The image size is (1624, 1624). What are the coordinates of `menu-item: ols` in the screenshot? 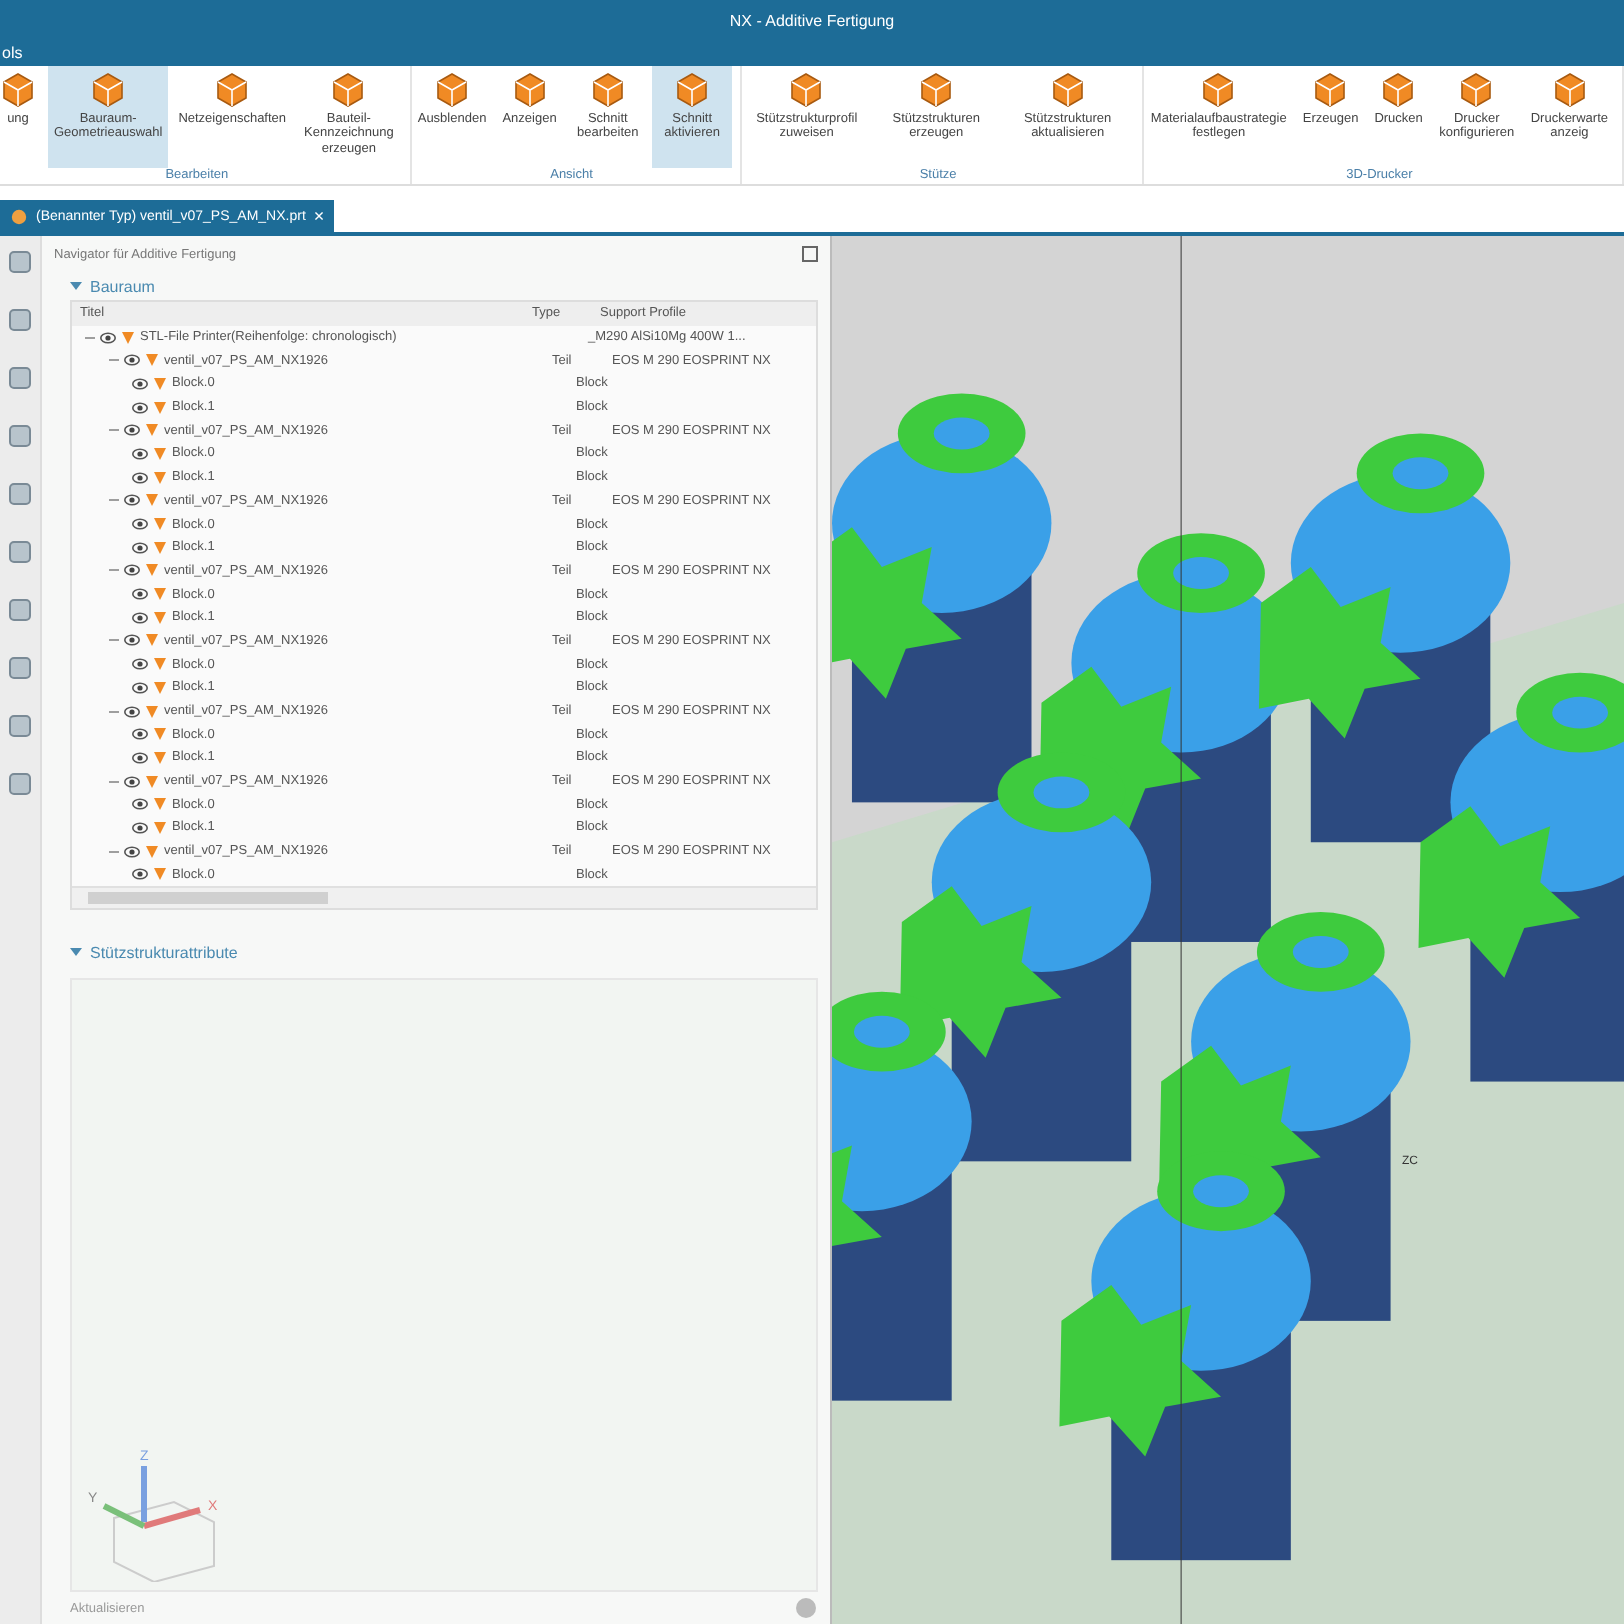 It's located at (12, 53).